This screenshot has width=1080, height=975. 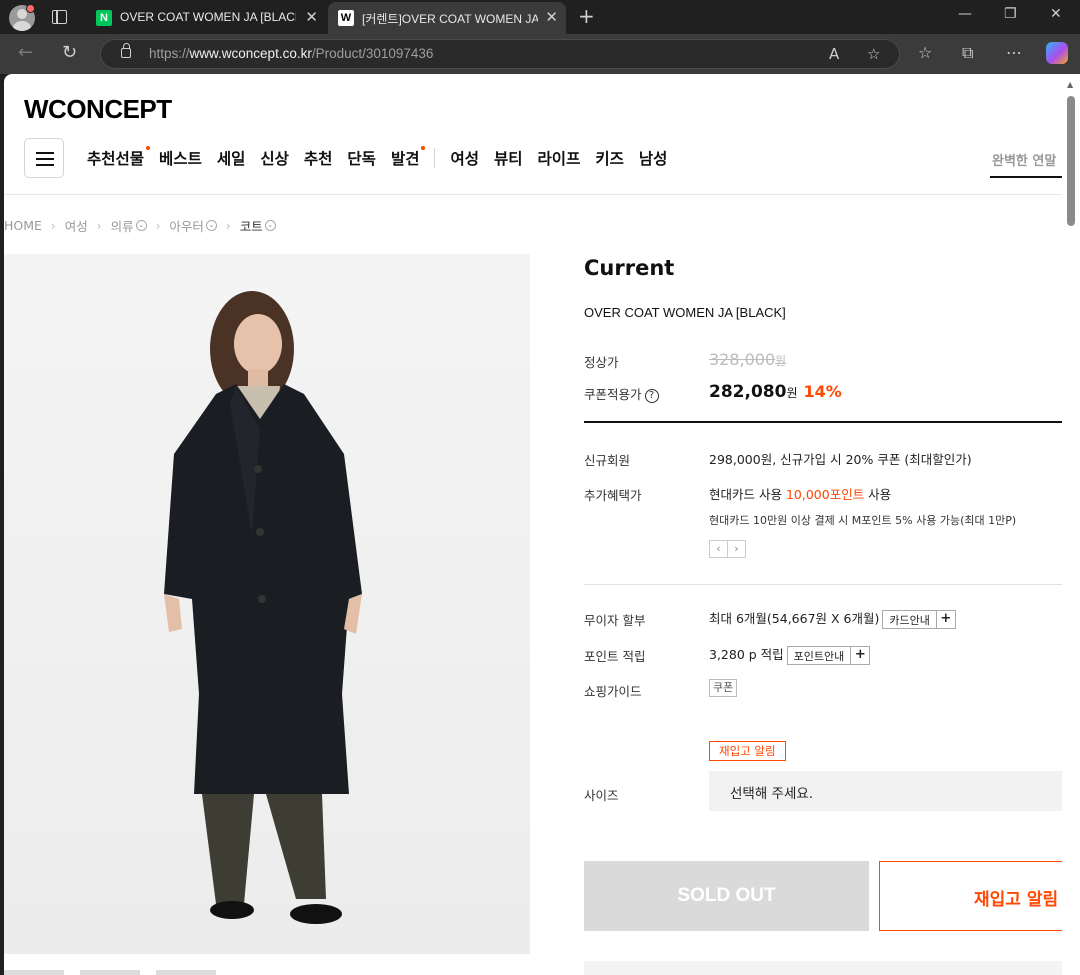 I want to click on refresh-icon: ↻, so click(x=69, y=52).